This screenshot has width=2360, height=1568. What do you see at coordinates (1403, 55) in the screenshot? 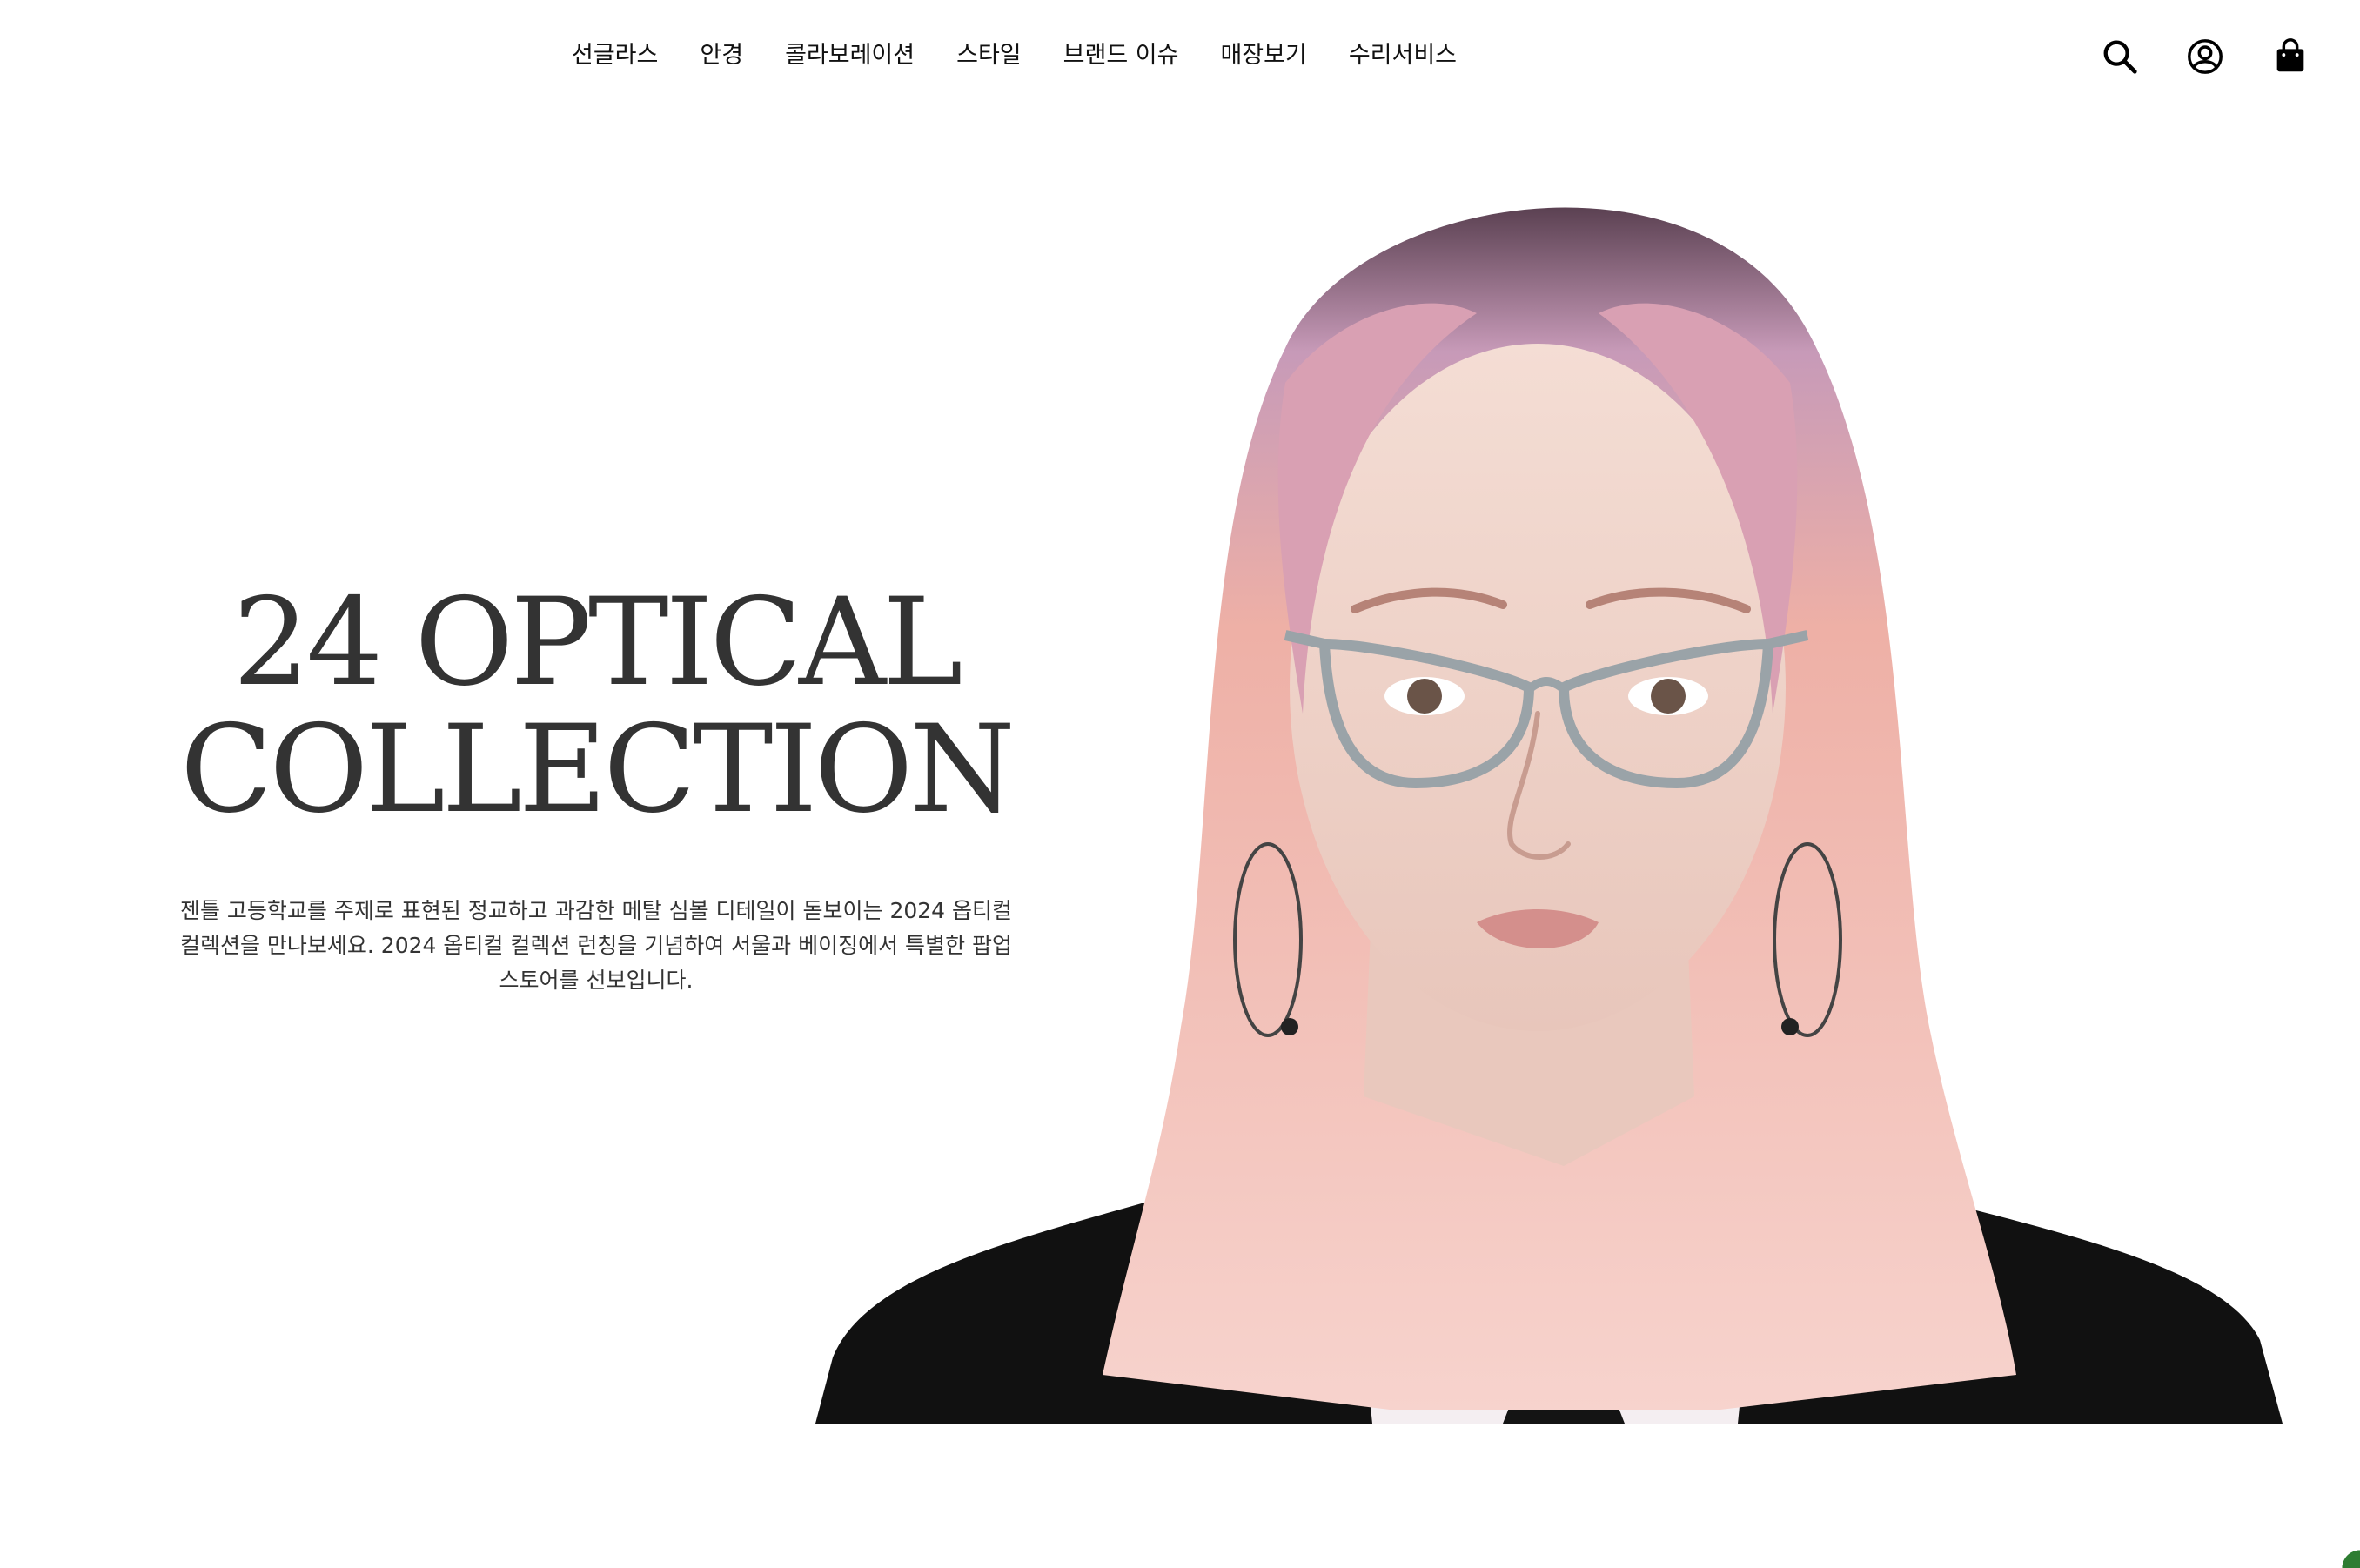
I see `menu-item-repair-service: 수리서비스` at bounding box center [1403, 55].